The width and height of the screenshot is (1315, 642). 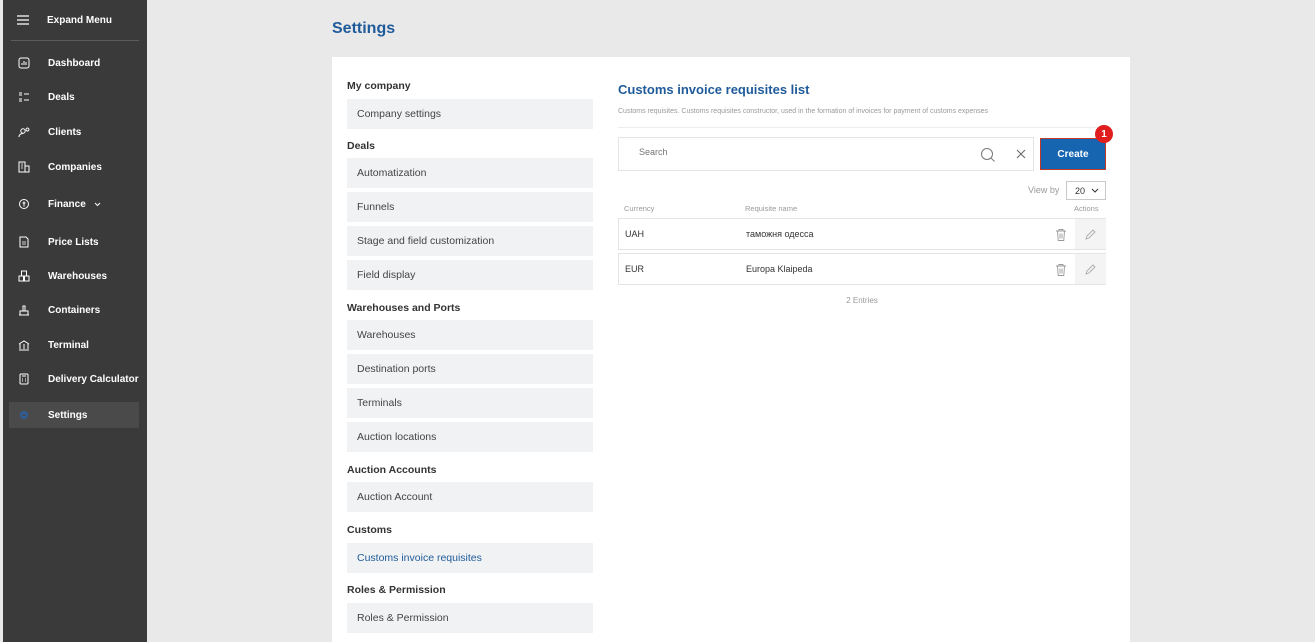 I want to click on page-title: Settings, so click(x=364, y=28).